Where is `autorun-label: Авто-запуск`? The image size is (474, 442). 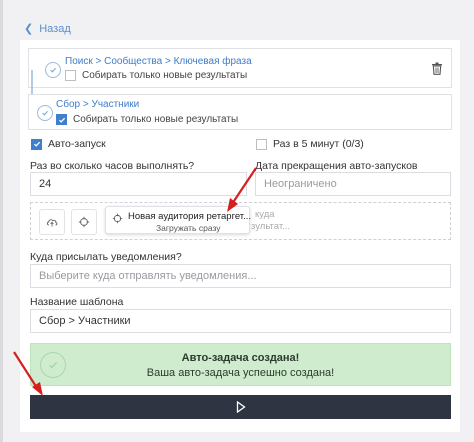 autorun-label: Авто-запуск is located at coordinates (77, 144).